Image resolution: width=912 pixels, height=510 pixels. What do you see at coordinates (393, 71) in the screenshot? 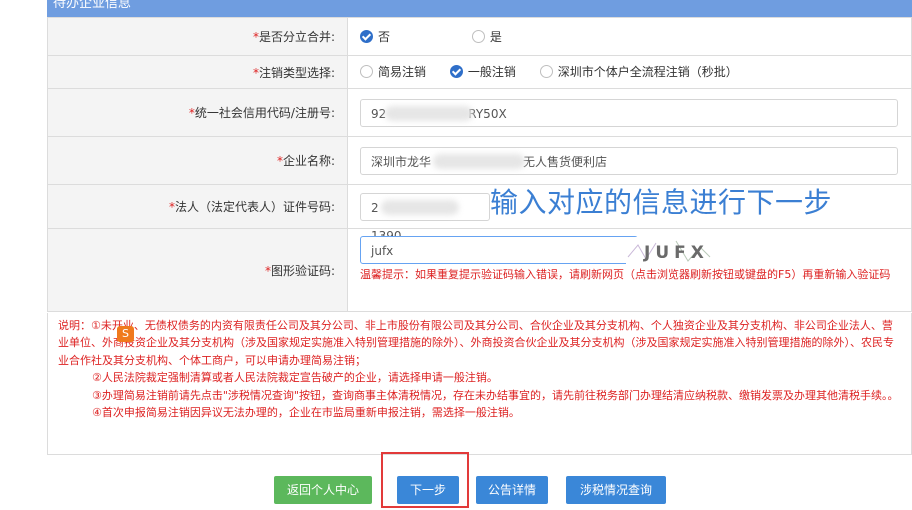
I see `radio-simple-cancel: 简易注销` at bounding box center [393, 71].